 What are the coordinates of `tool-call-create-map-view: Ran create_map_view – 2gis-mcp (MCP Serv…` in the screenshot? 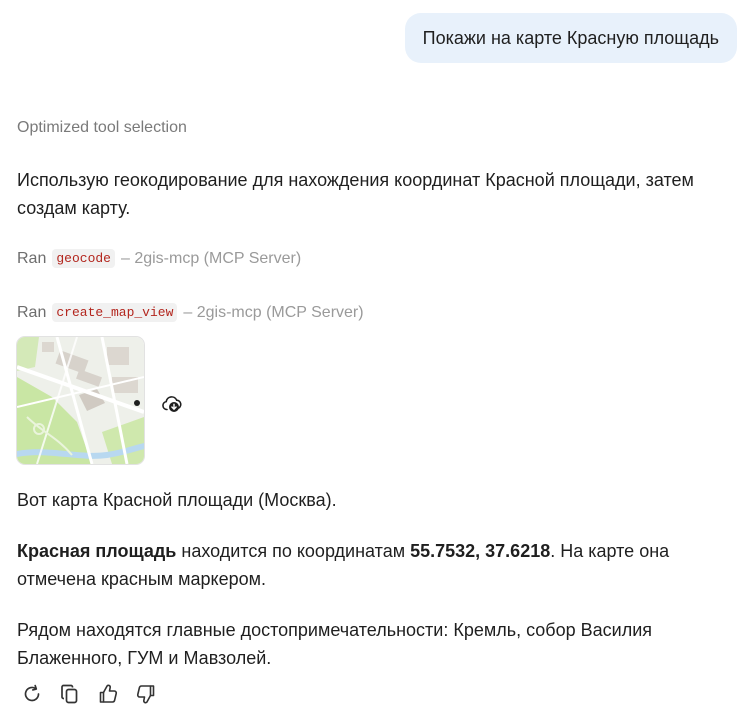 It's located at (190, 312).